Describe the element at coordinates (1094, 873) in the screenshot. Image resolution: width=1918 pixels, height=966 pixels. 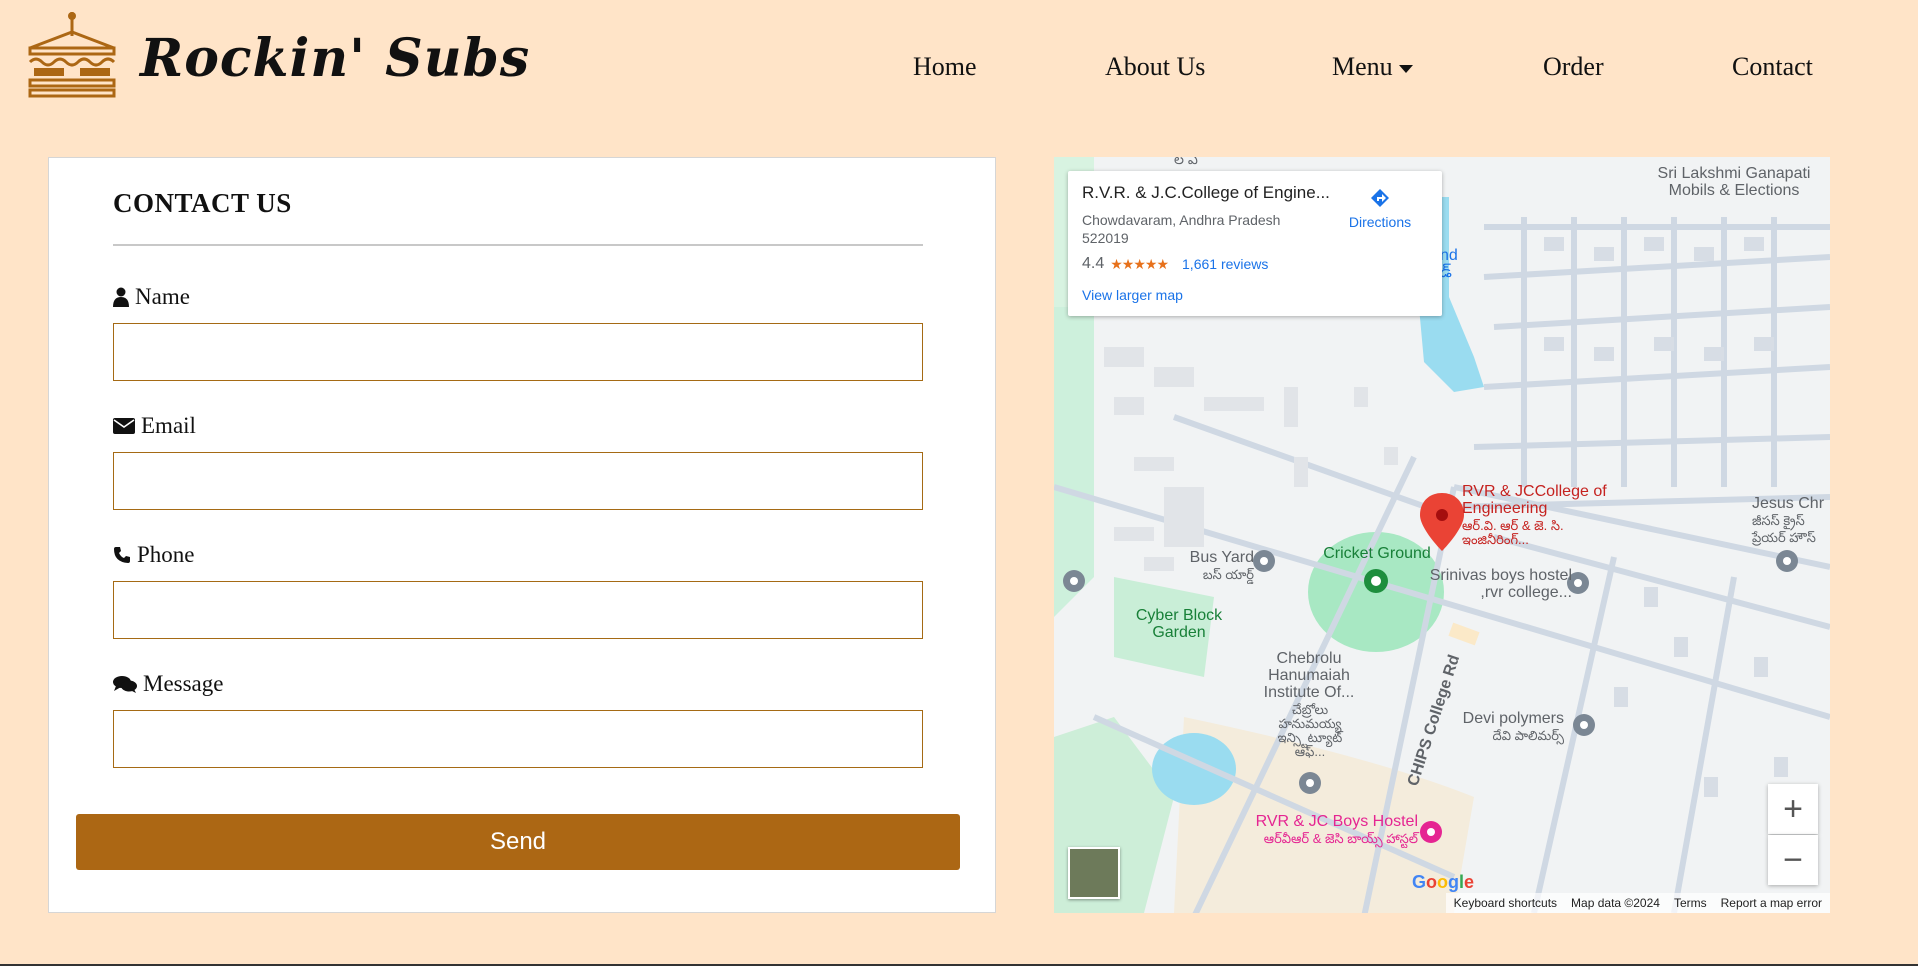
I see `satellite-toggle` at that location.